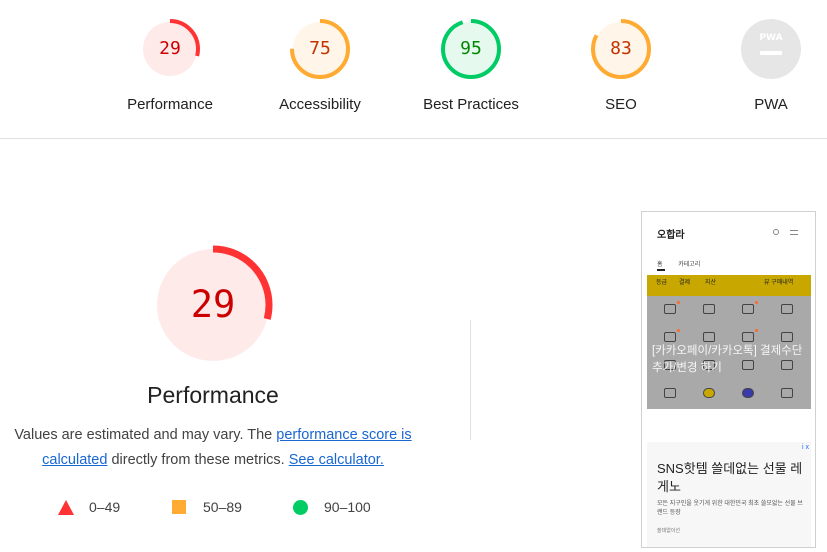 The image size is (827, 552). Describe the element at coordinates (729, 285) in the screenshot. I see `screenshot-yellow-bar: 등급 결제 지산 뷰 구매내역` at that location.